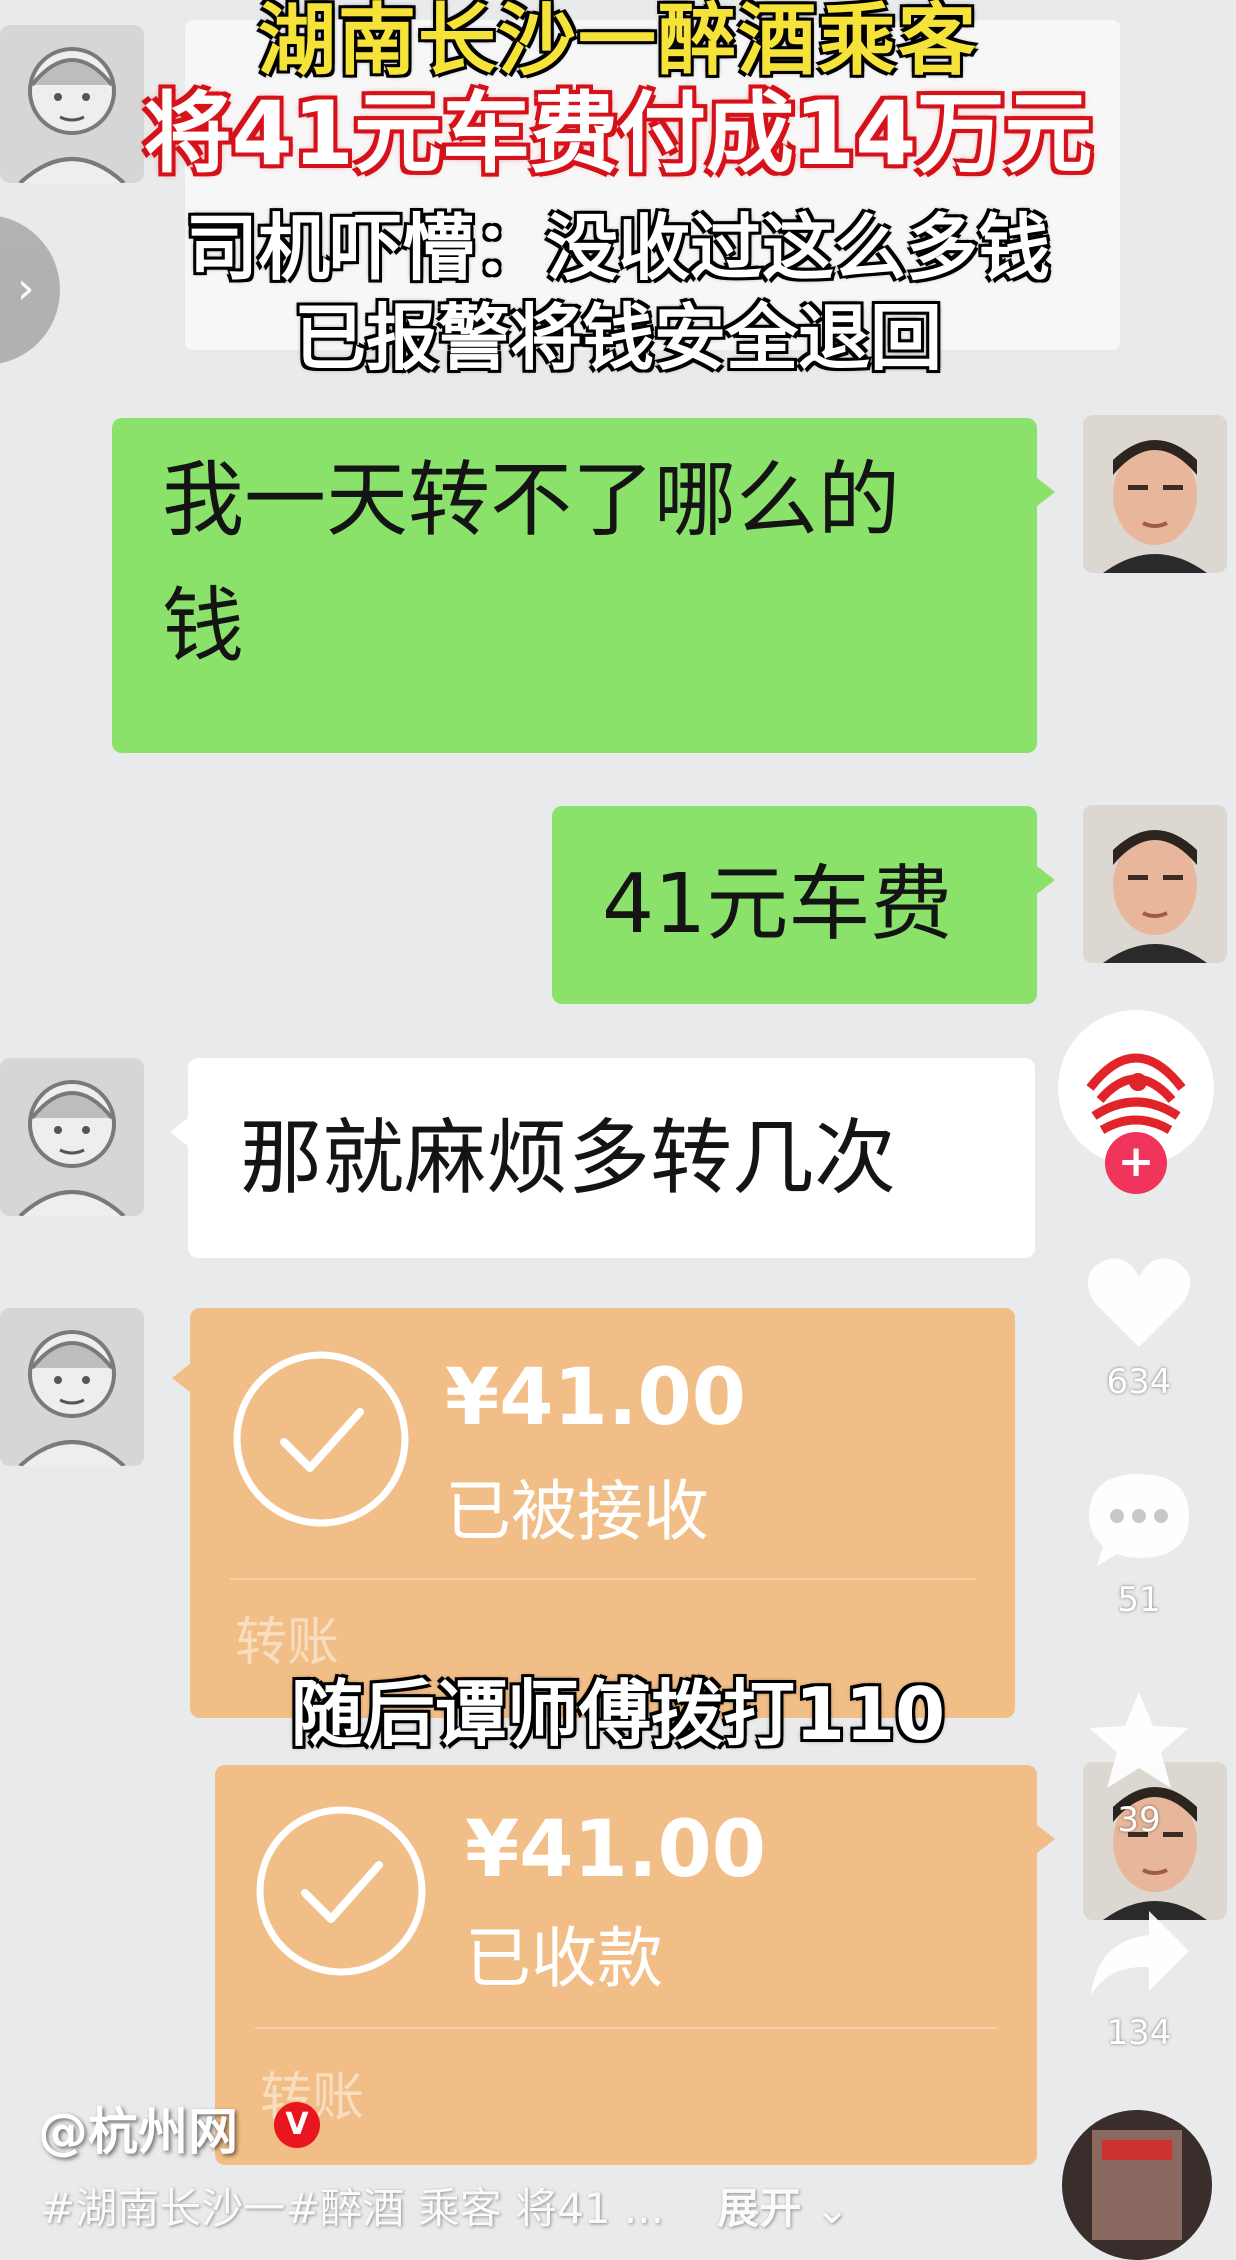 This screenshot has width=1236, height=2260. I want to click on music-disc-icon, so click(1137, 2185).